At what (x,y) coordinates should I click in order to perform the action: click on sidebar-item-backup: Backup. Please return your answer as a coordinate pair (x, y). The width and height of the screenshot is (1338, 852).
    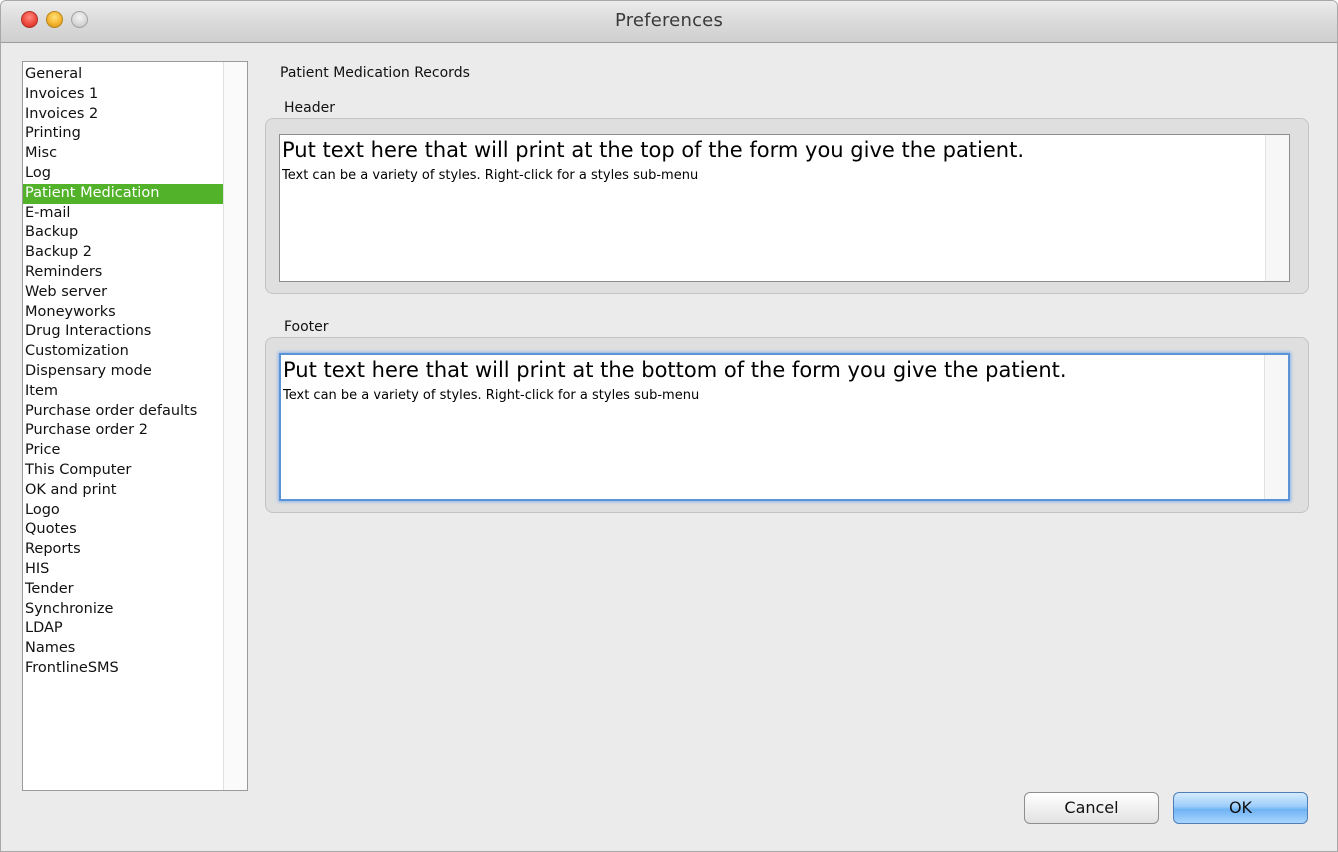
    Looking at the image, I should click on (123, 233).